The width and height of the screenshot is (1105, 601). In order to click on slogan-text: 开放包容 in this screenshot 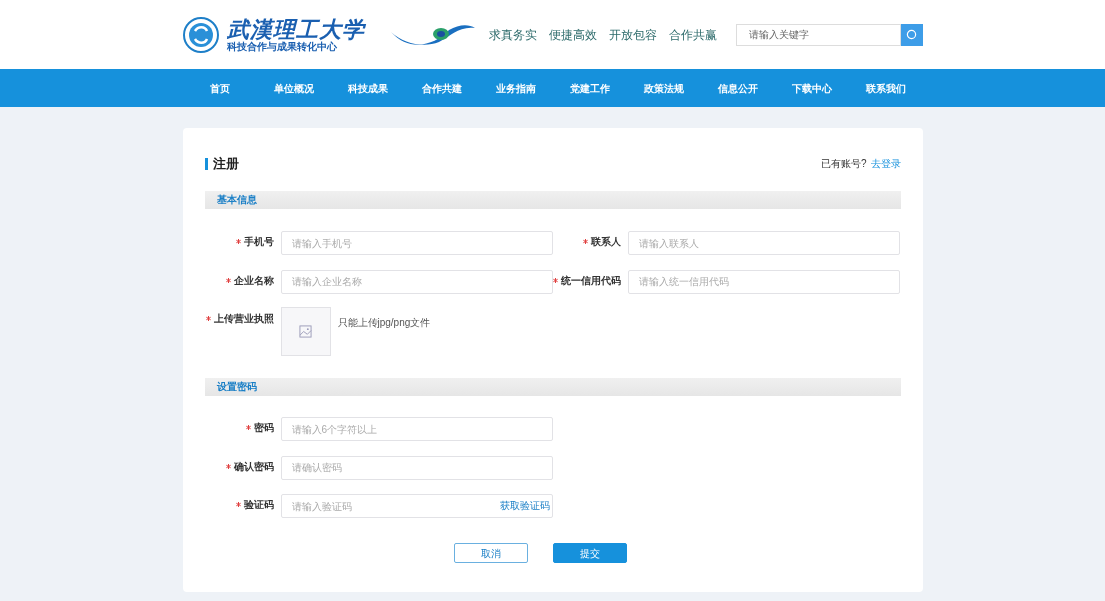, I will do `click(633, 35)`.